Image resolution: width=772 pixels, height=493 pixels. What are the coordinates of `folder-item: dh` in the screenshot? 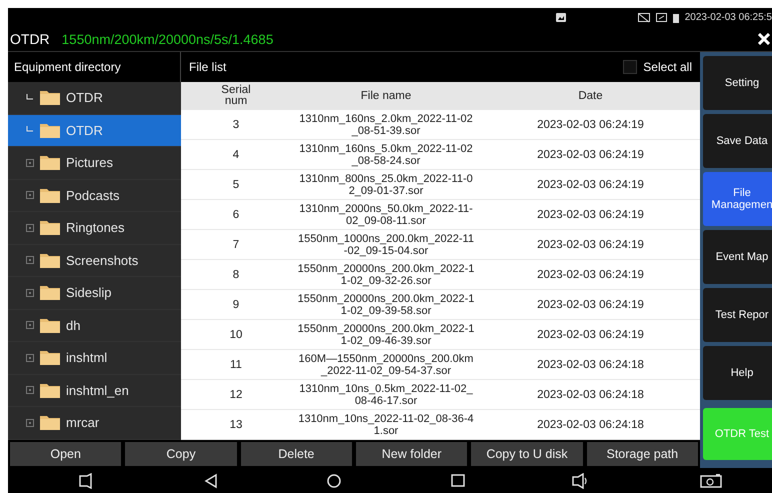 It's located at (94, 326).